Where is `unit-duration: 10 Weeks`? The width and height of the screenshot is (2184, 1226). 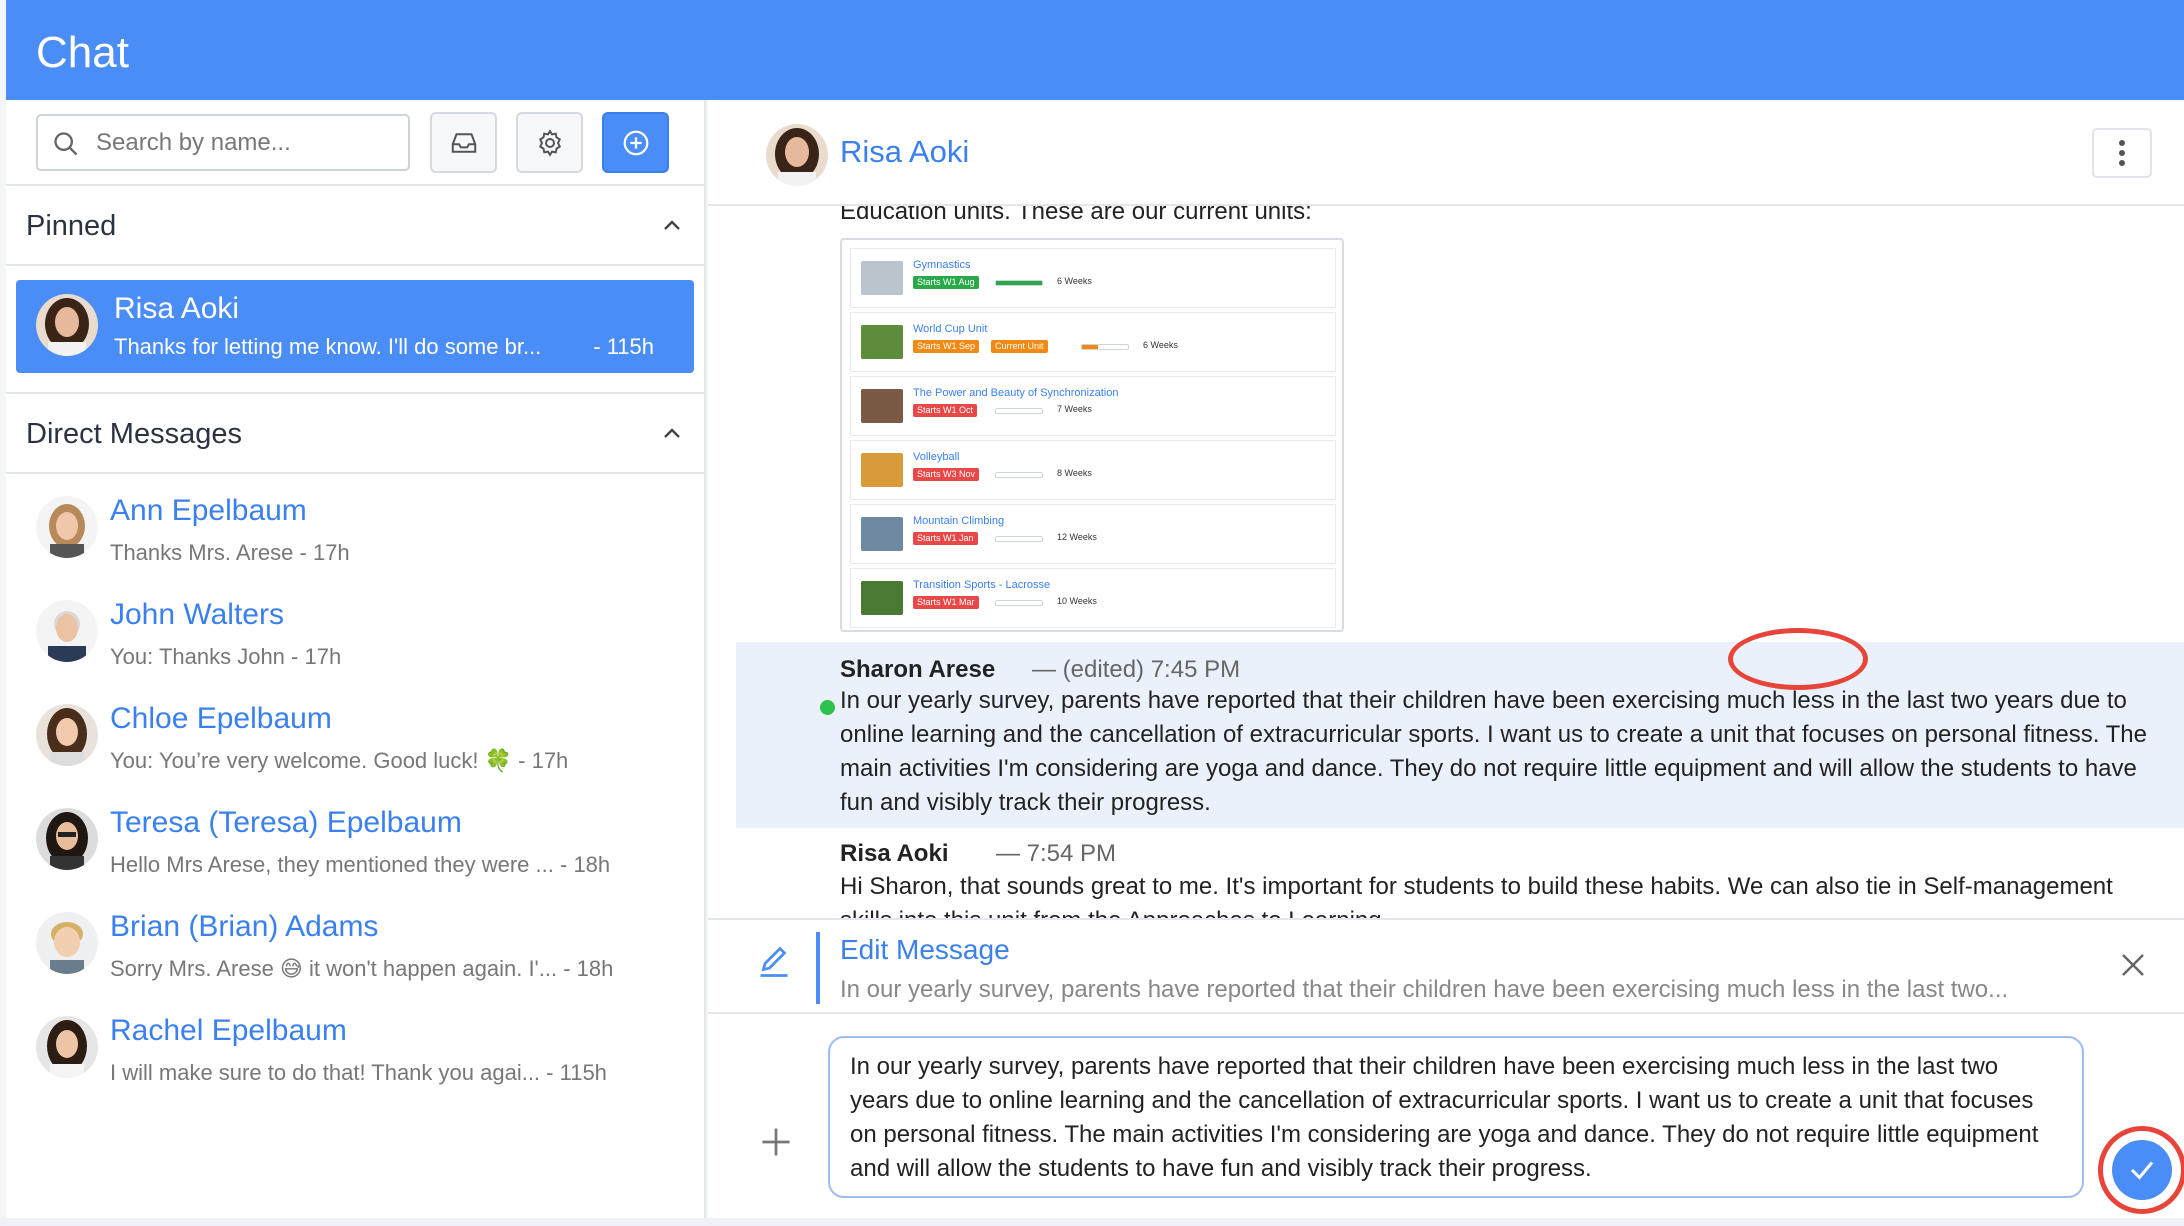
unit-duration: 10 Weeks is located at coordinates (1077, 601).